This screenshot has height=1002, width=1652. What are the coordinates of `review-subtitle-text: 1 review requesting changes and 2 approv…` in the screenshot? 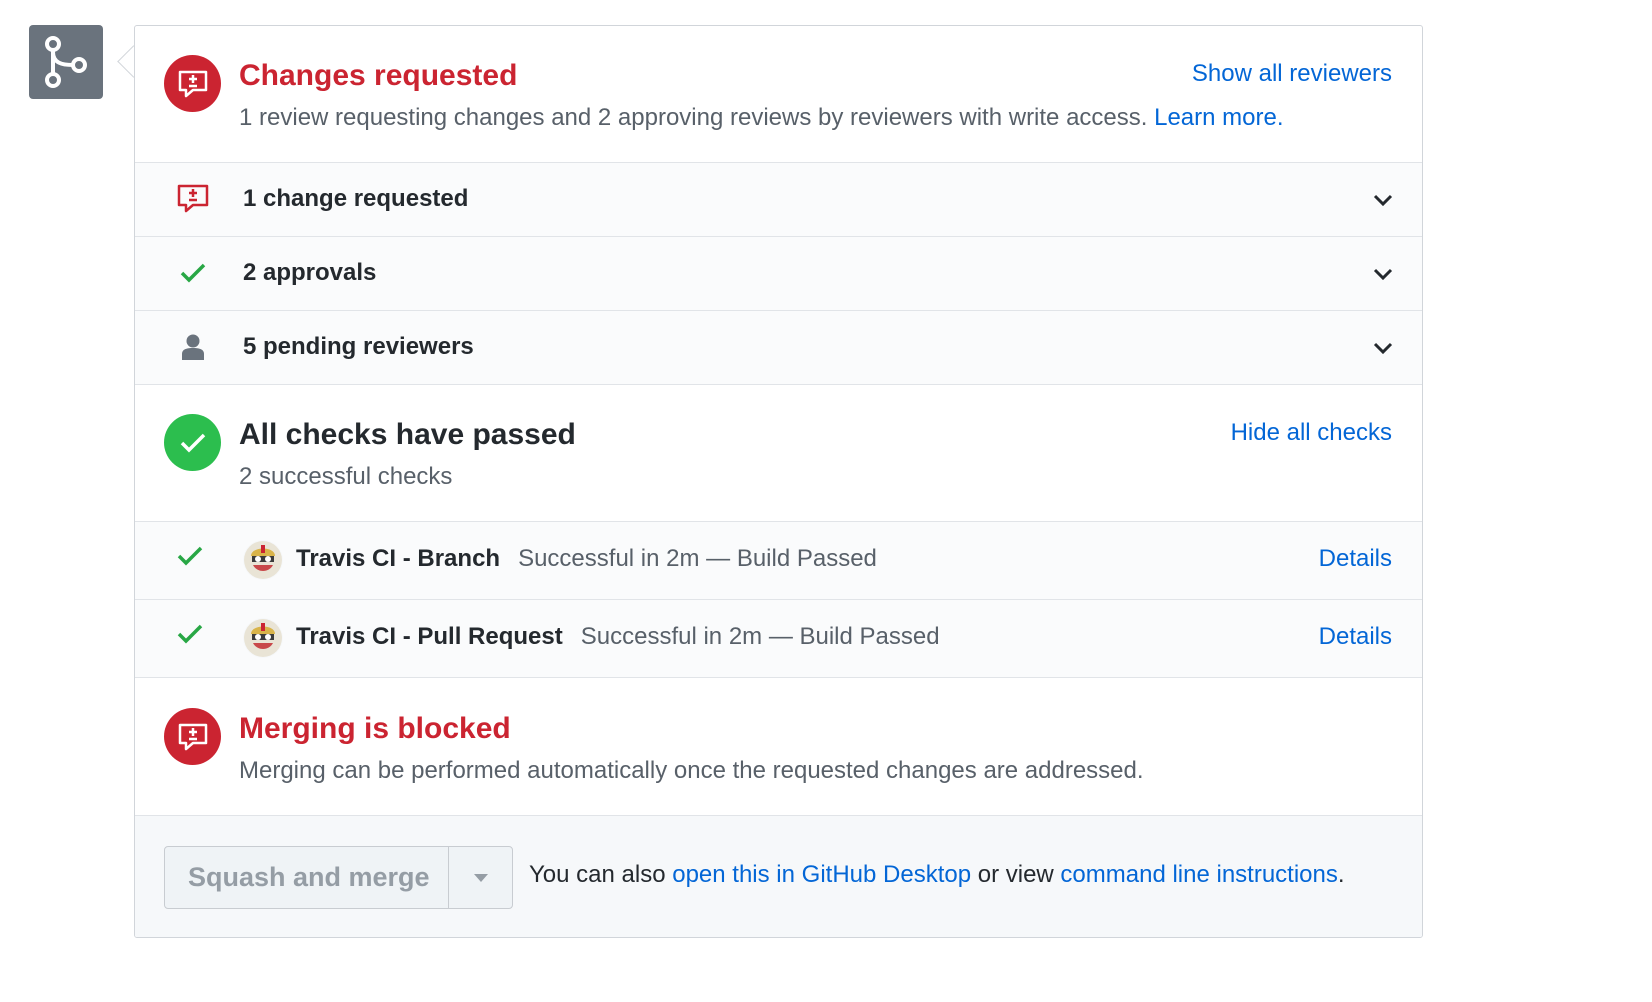 It's located at (693, 117).